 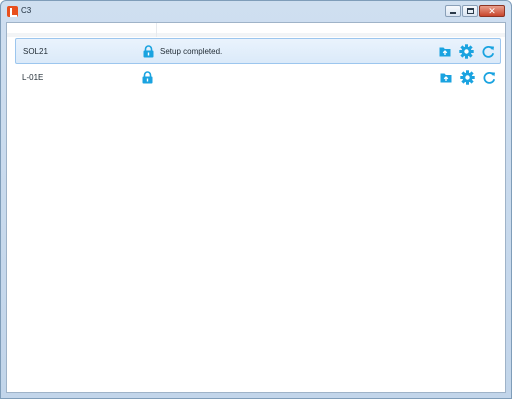 I want to click on device-row-l01e: L-01E, so click(x=258, y=78).